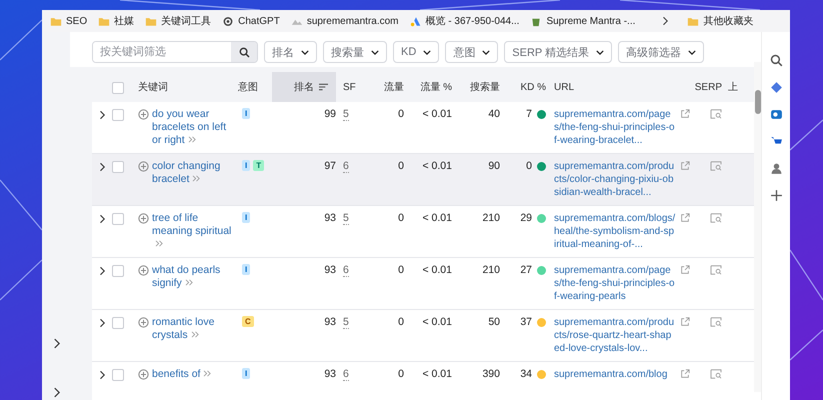 The width and height of the screenshot is (823, 400). What do you see at coordinates (428, 87) in the screenshot?
I see `column-header: 流量 %` at bounding box center [428, 87].